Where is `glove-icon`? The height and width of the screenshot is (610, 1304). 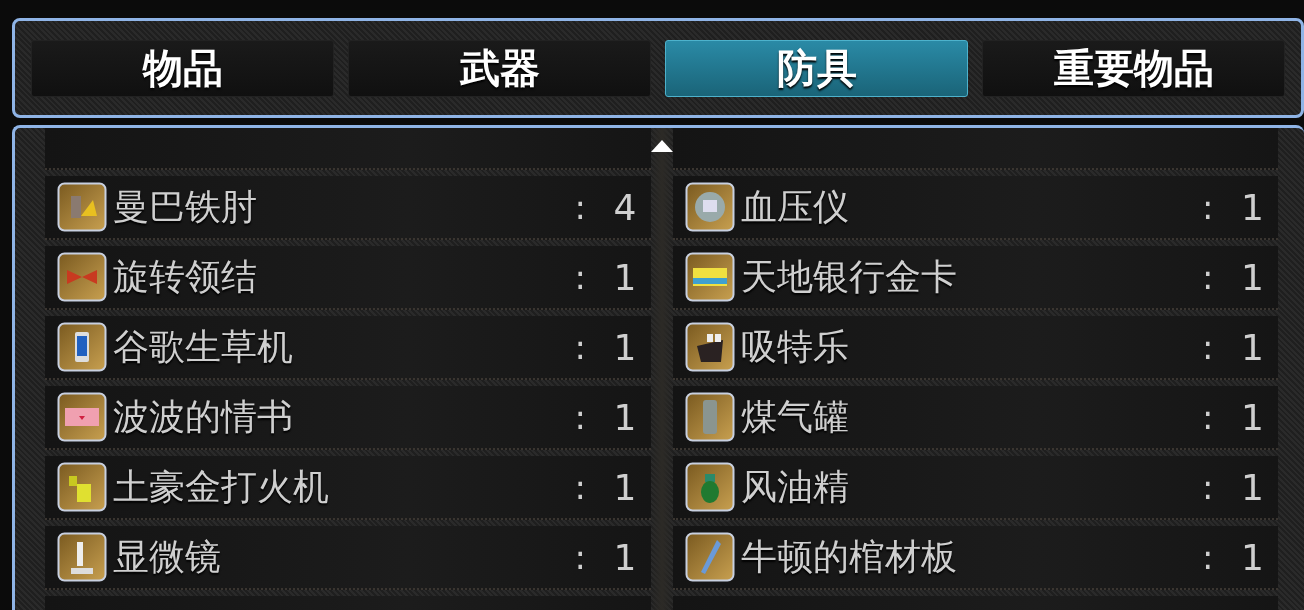 glove-icon is located at coordinates (709, 347).